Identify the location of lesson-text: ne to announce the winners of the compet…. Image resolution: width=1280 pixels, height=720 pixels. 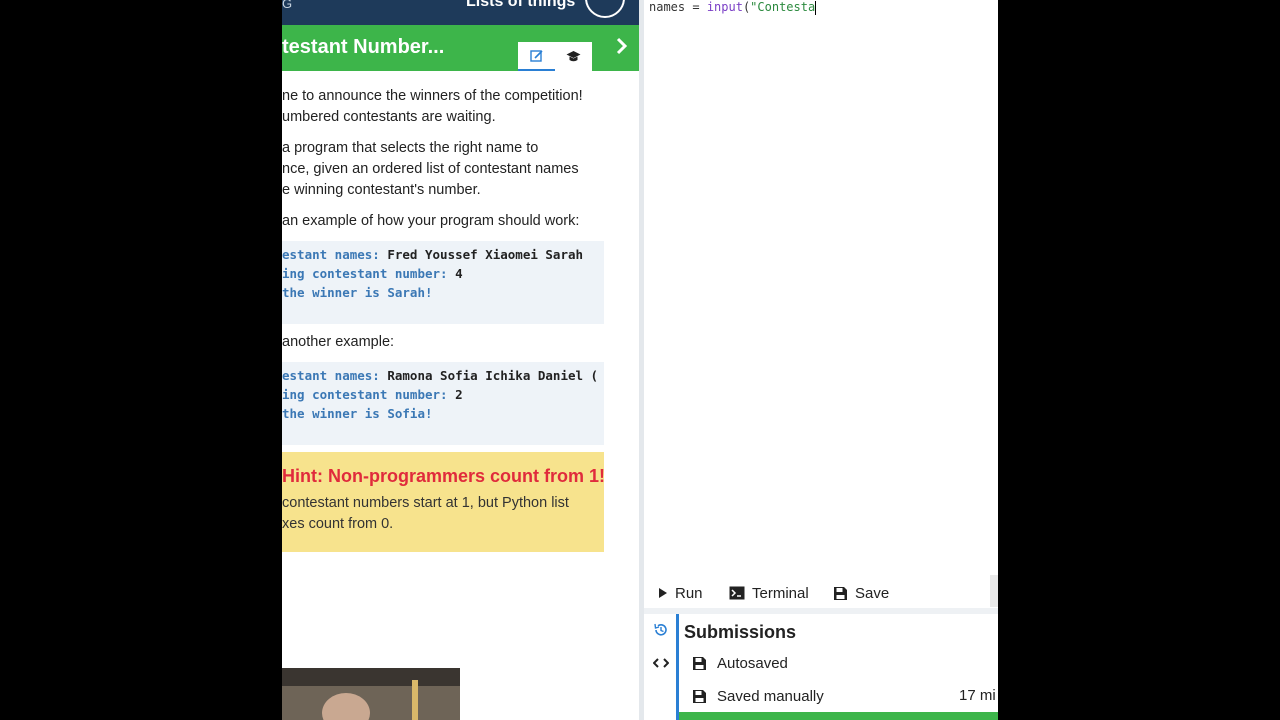
(432, 96).